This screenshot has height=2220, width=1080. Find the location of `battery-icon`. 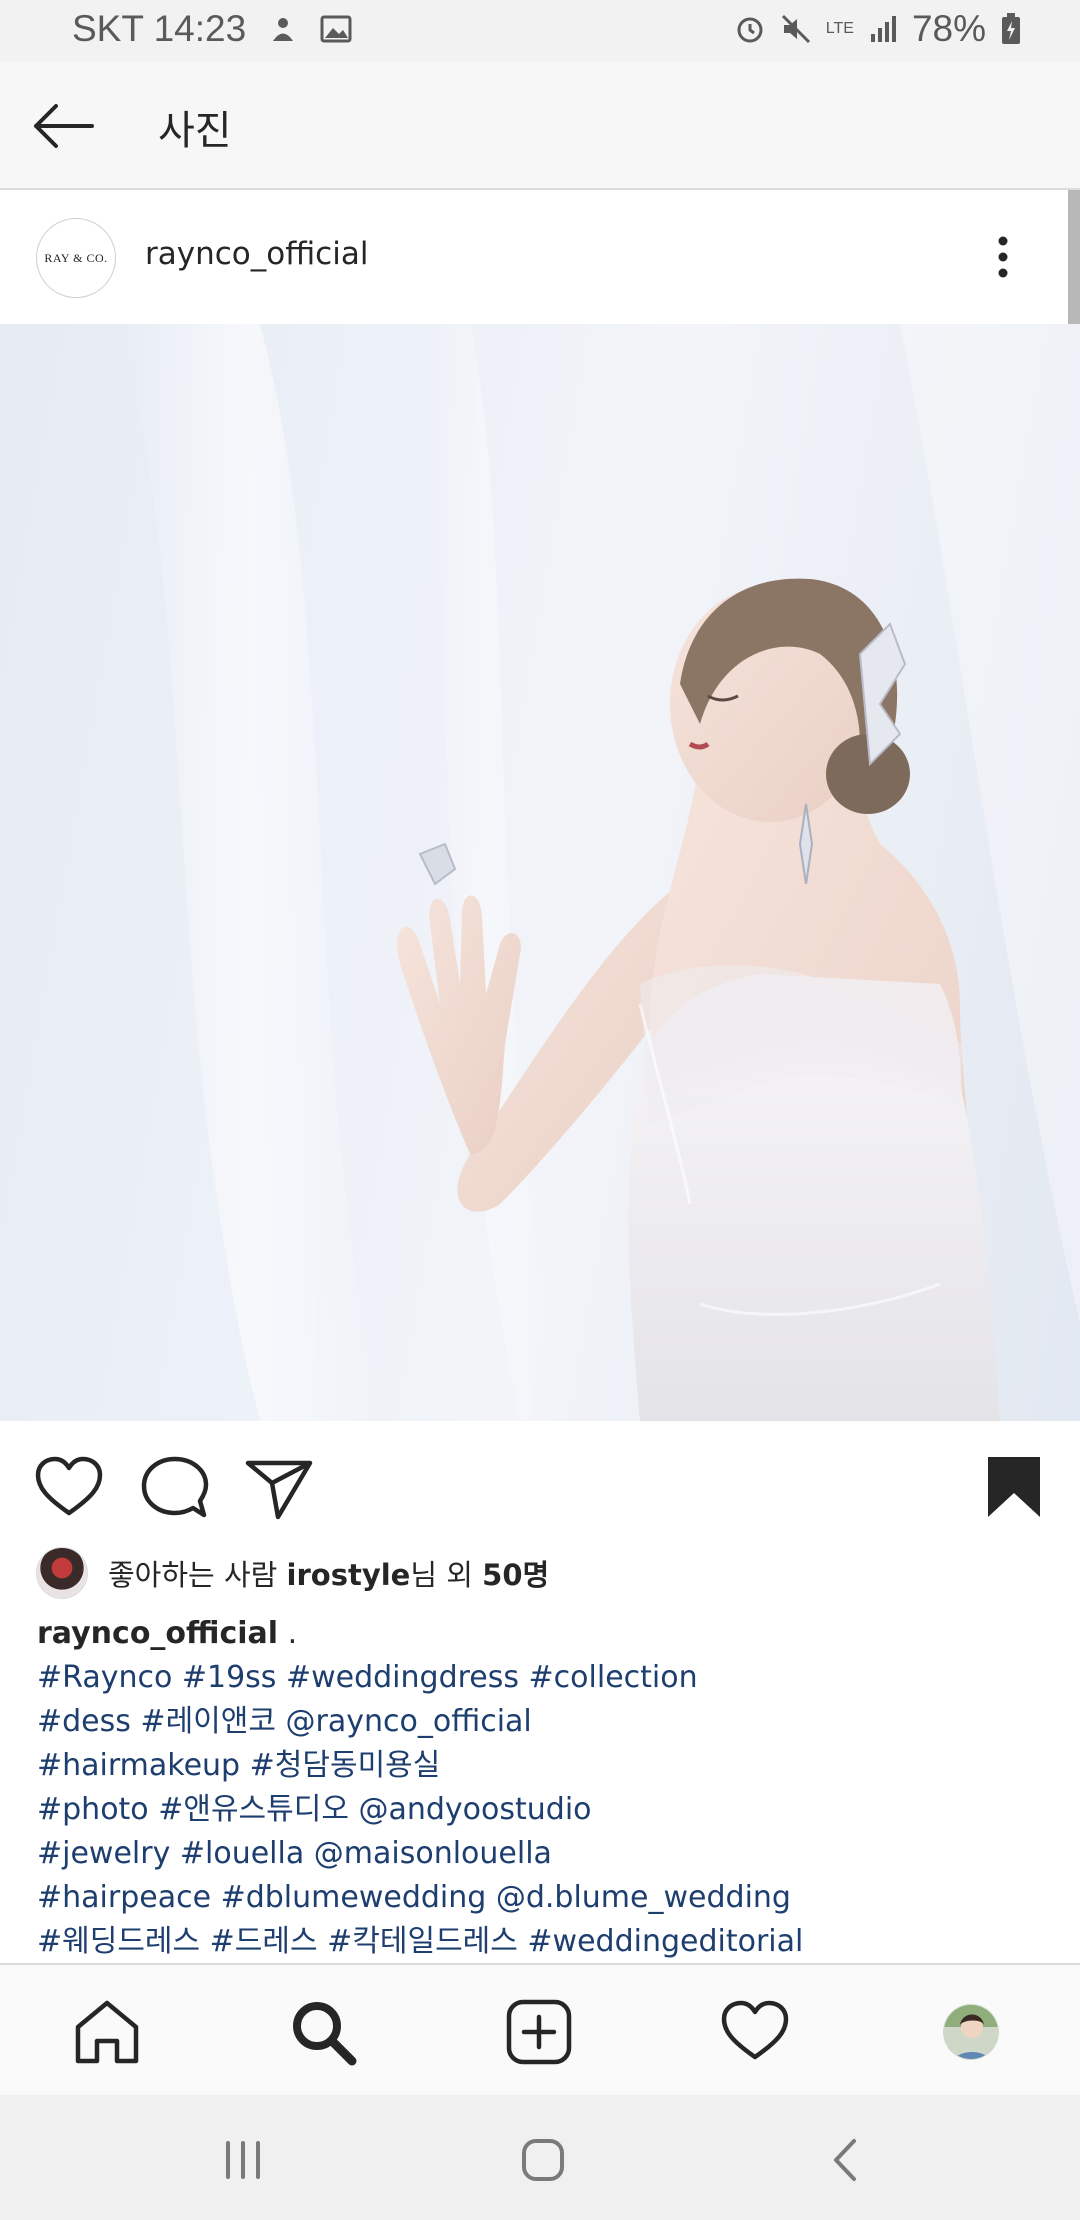

battery-icon is located at coordinates (1011, 29).